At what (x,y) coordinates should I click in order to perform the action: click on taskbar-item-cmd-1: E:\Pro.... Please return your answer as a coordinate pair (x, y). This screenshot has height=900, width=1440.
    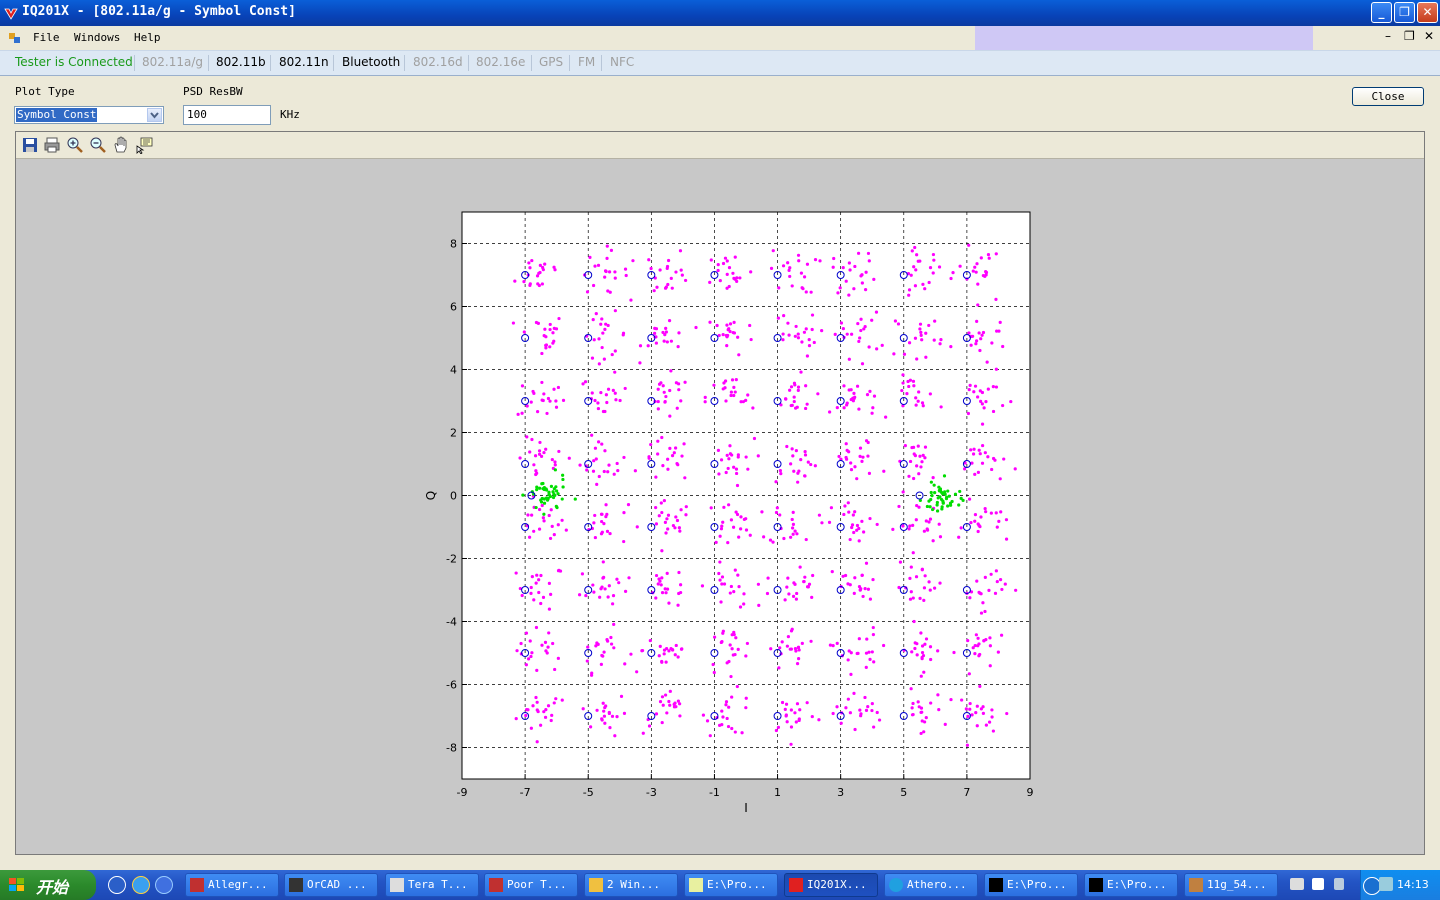
    Looking at the image, I should click on (1031, 885).